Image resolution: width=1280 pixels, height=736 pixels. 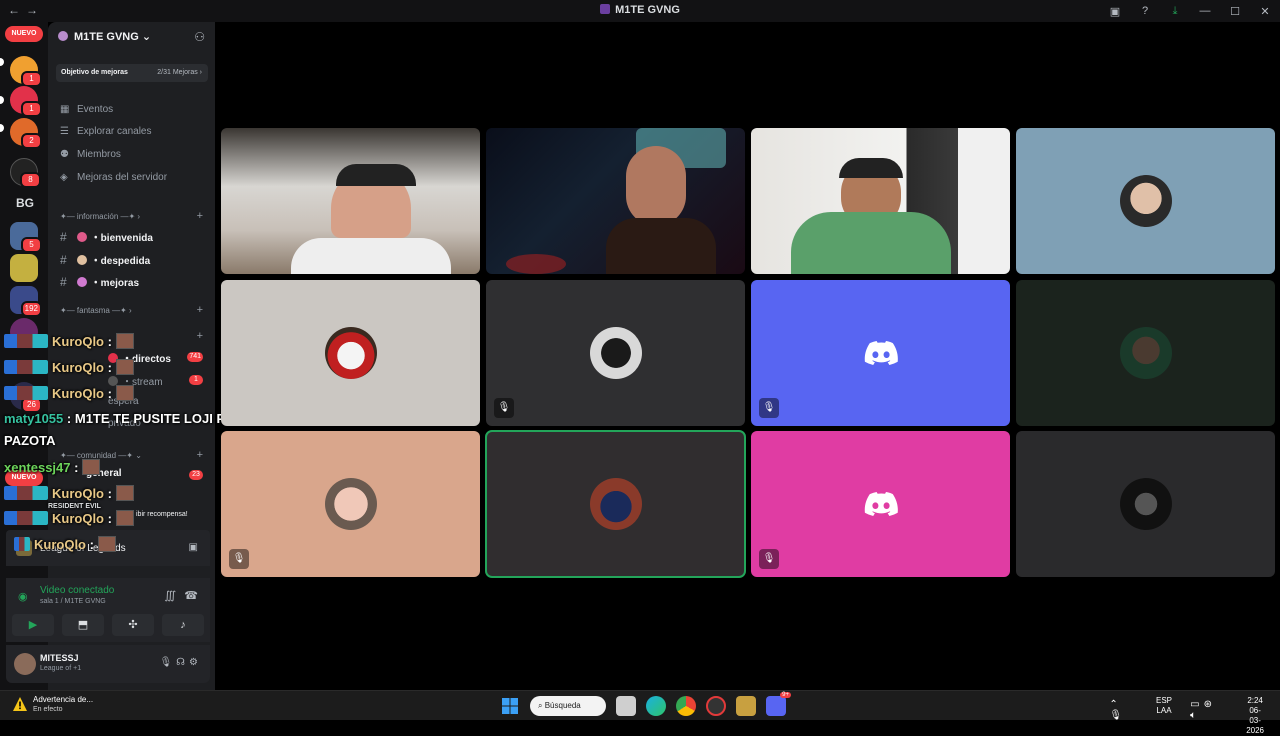 What do you see at coordinates (199, 37) in the screenshot?
I see `invite-people-icon: ⚇` at bounding box center [199, 37].